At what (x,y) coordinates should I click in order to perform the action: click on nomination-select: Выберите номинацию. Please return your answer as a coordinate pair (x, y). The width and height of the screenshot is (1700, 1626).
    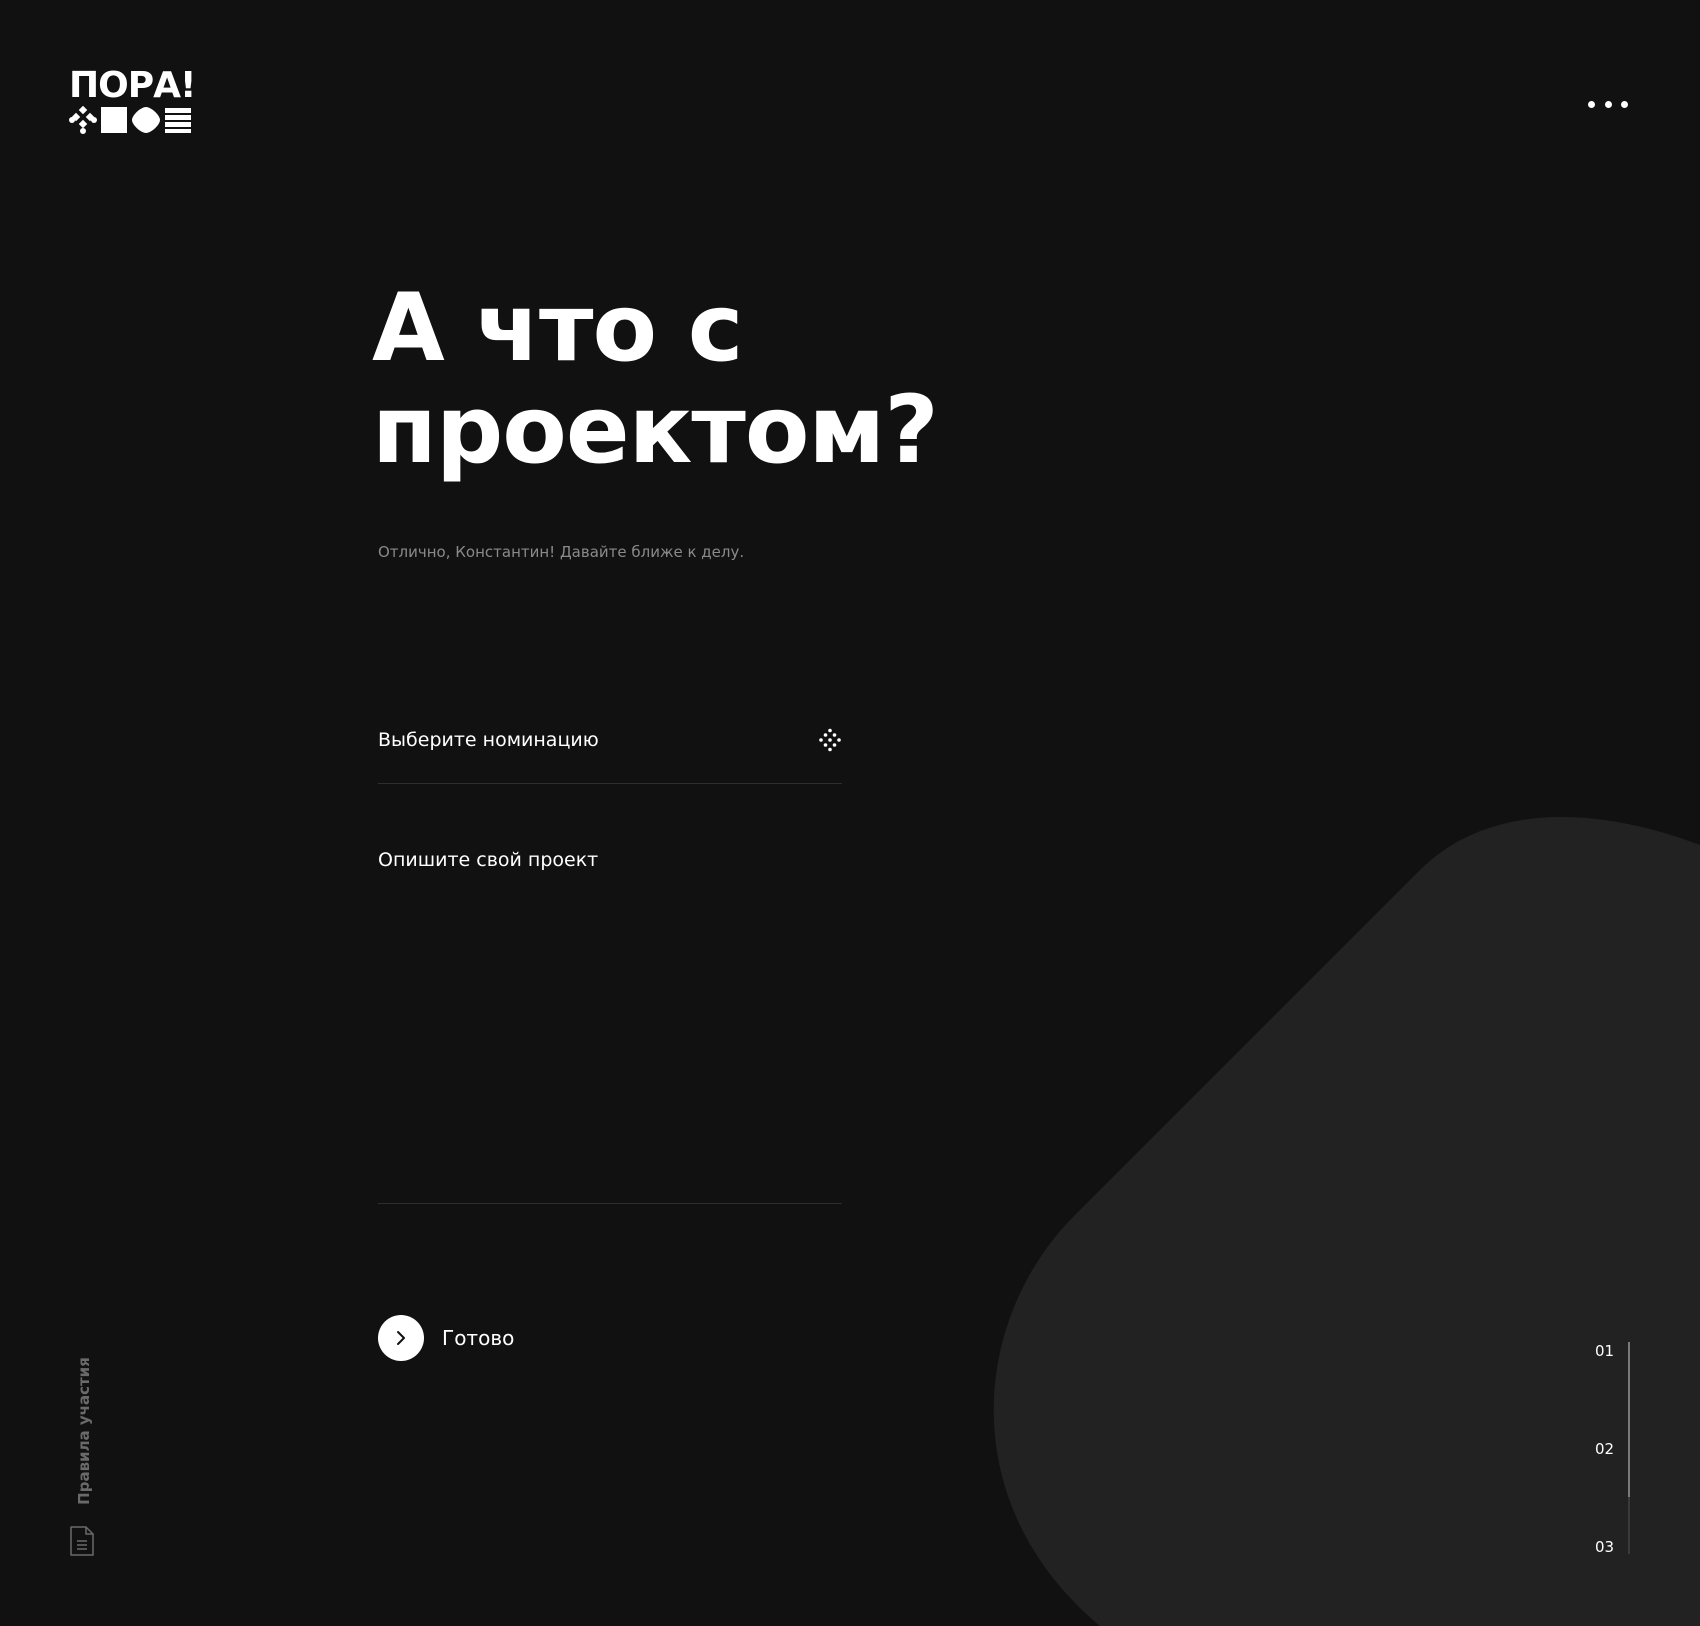
    Looking at the image, I should click on (610, 756).